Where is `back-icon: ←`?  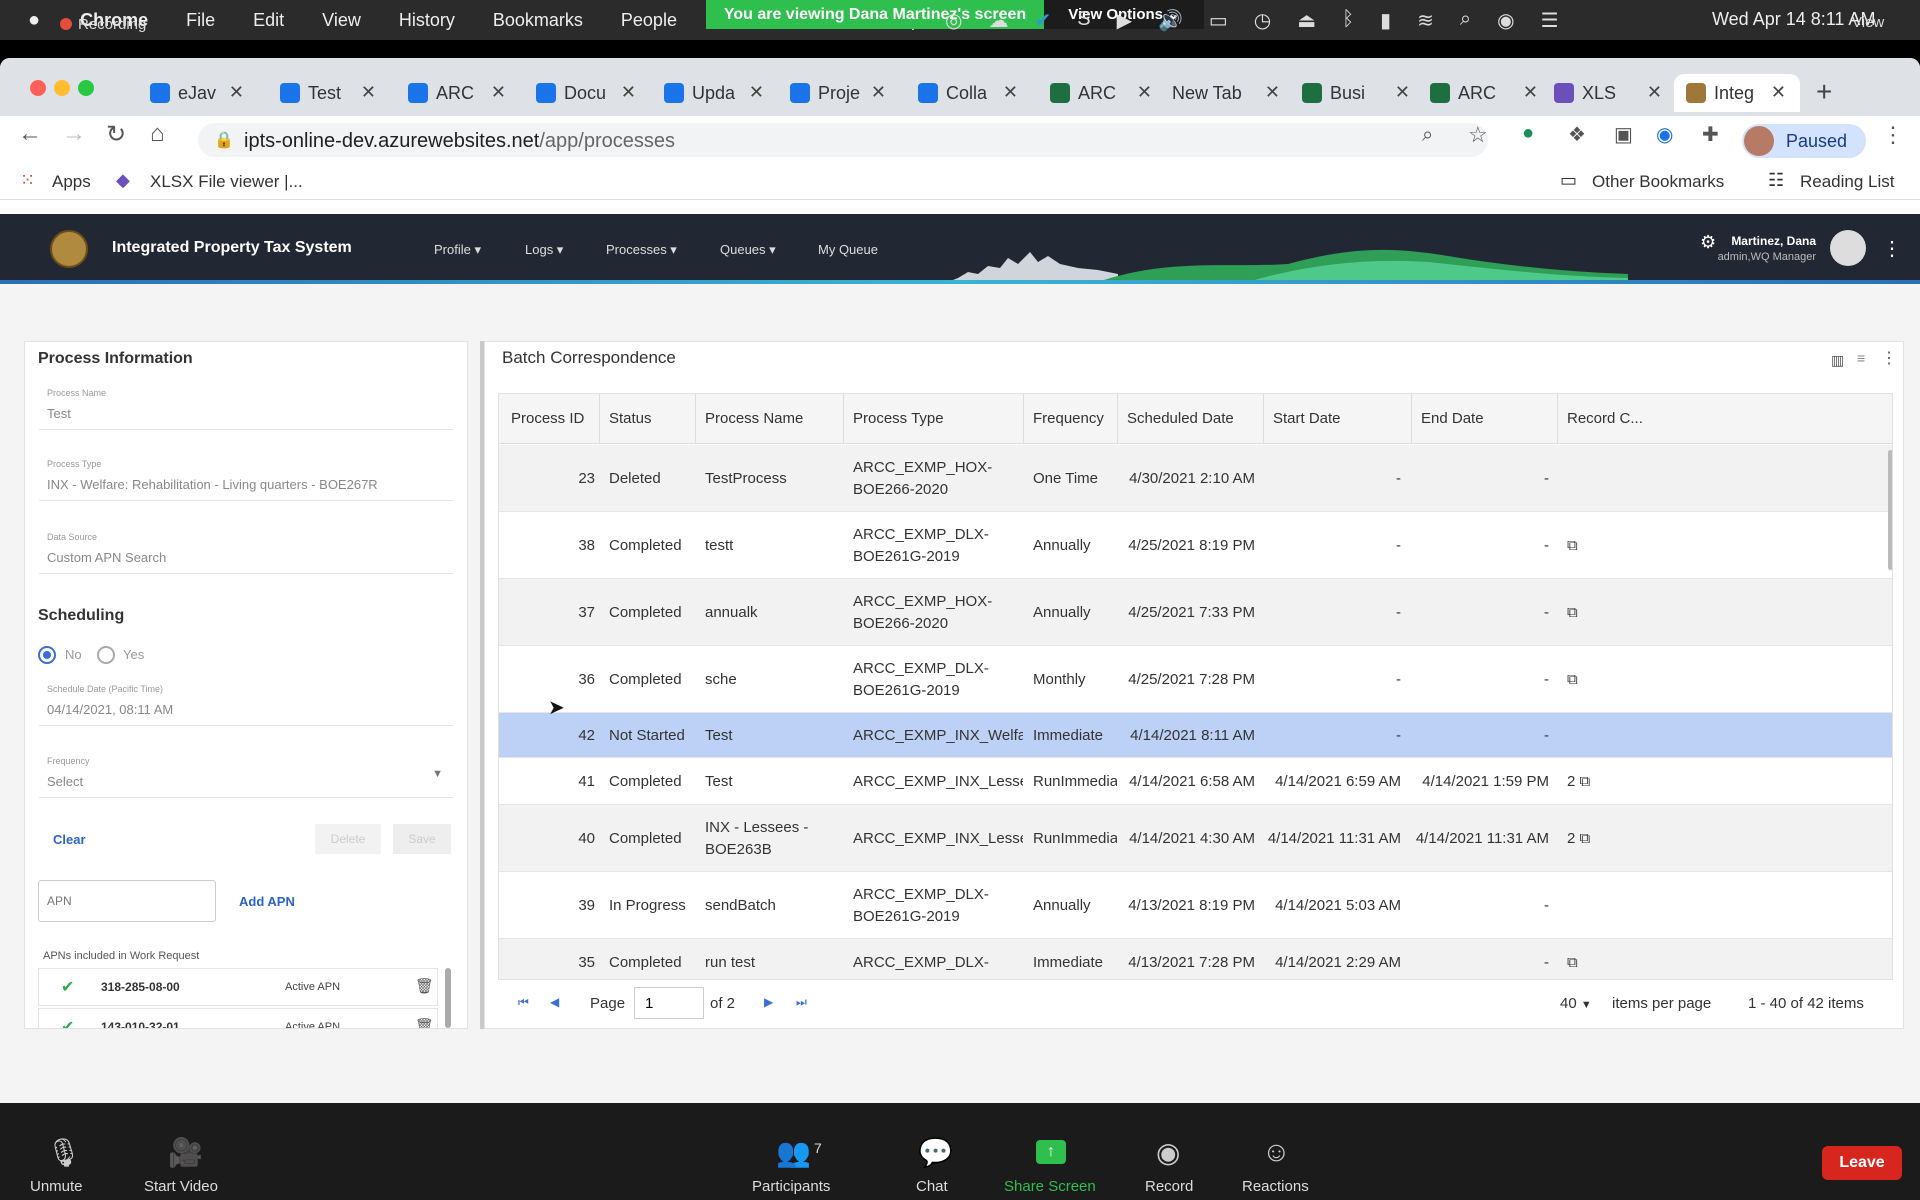 back-icon: ← is located at coordinates (30, 134).